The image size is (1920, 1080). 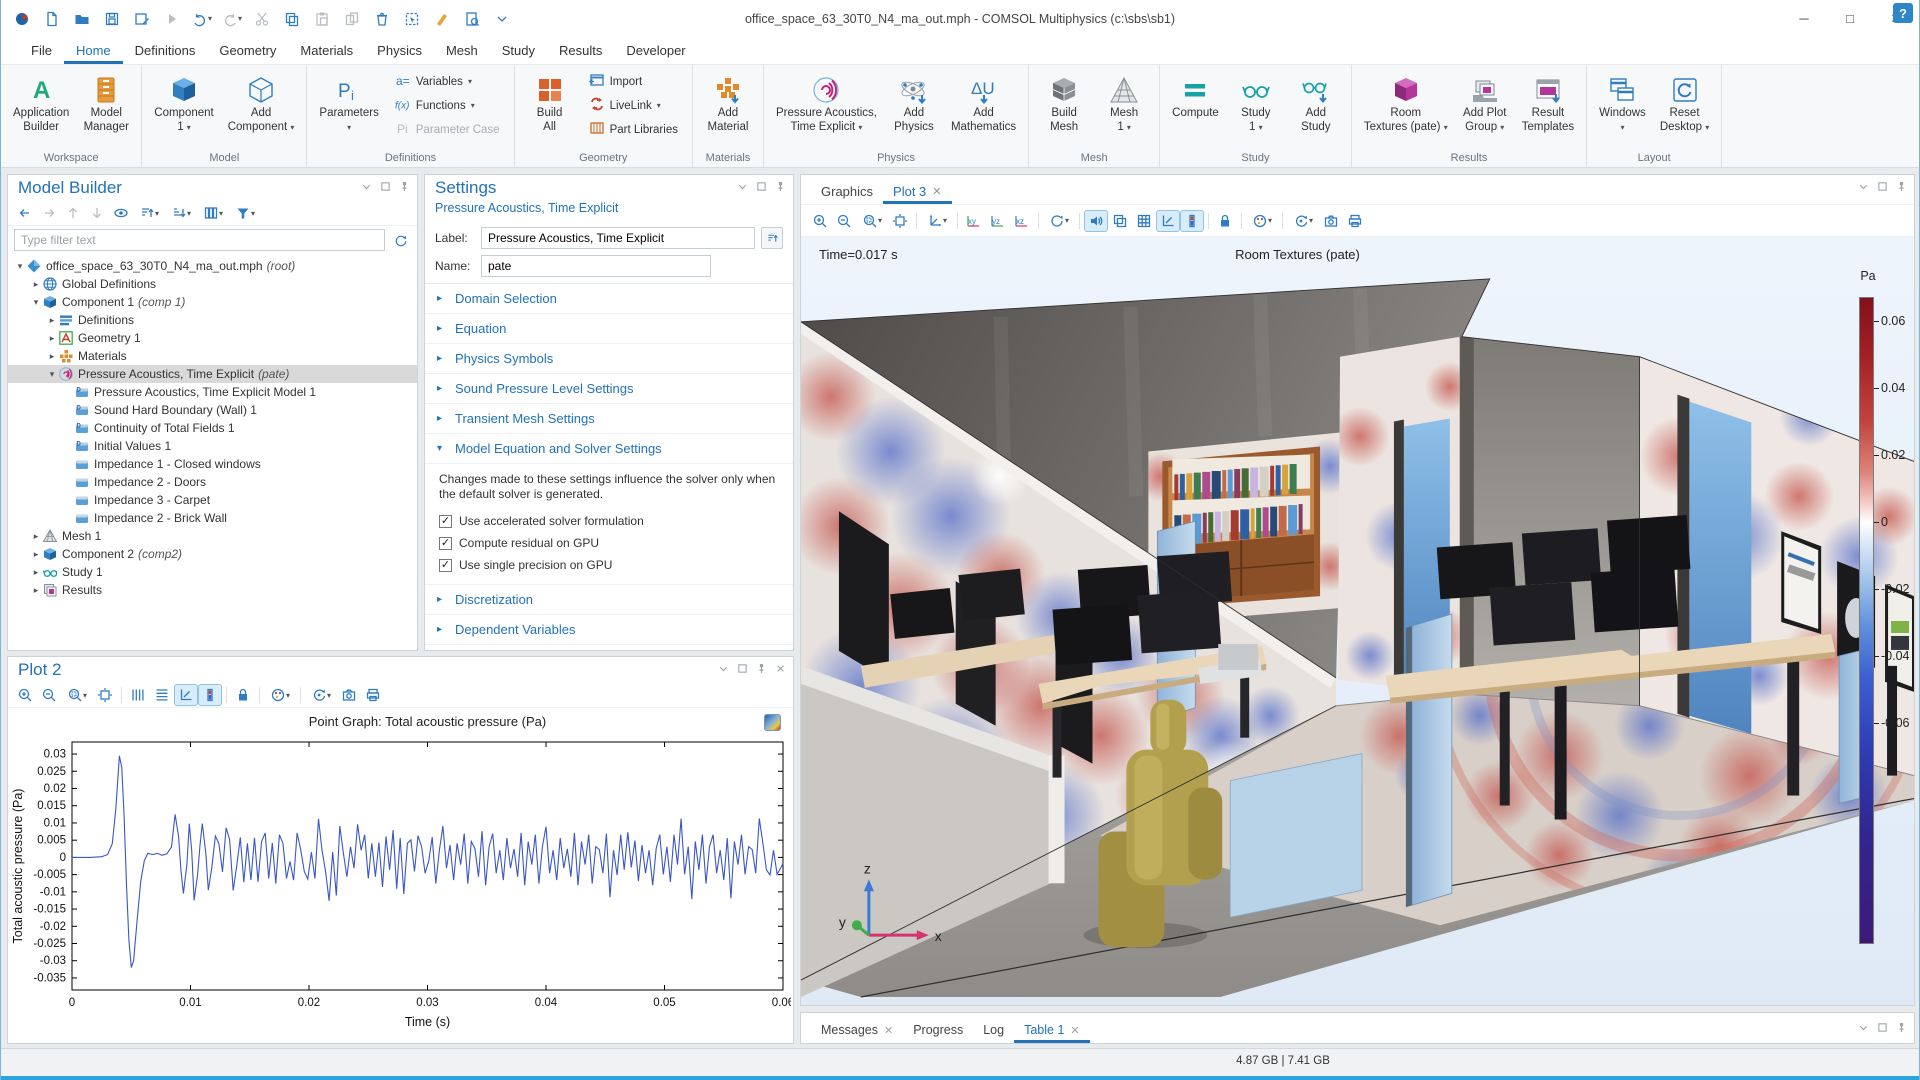 What do you see at coordinates (399, 51) in the screenshot?
I see `menu-physics: Physics` at bounding box center [399, 51].